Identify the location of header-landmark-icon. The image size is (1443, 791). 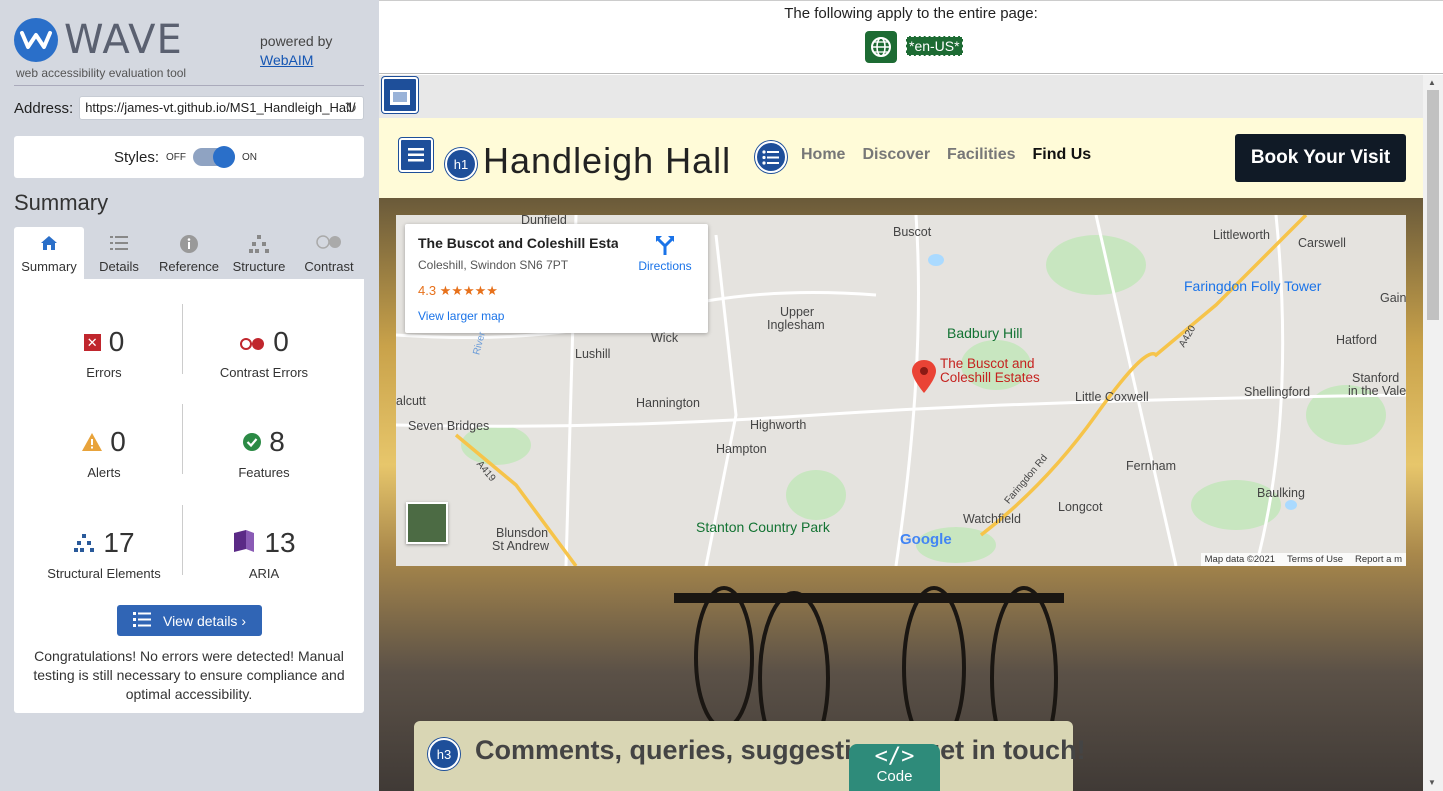
(416, 155).